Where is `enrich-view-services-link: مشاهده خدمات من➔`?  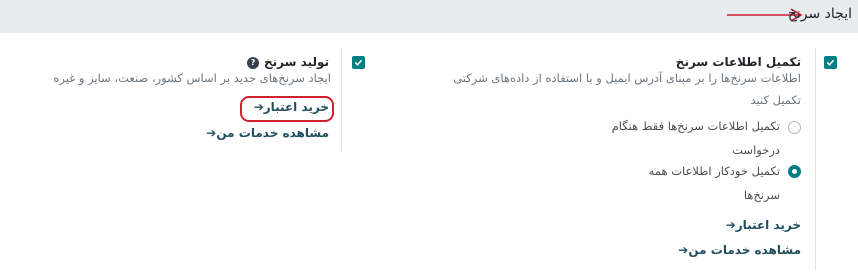
enrich-view-services-link: مشاهده خدمات من➔ is located at coordinates (737, 250).